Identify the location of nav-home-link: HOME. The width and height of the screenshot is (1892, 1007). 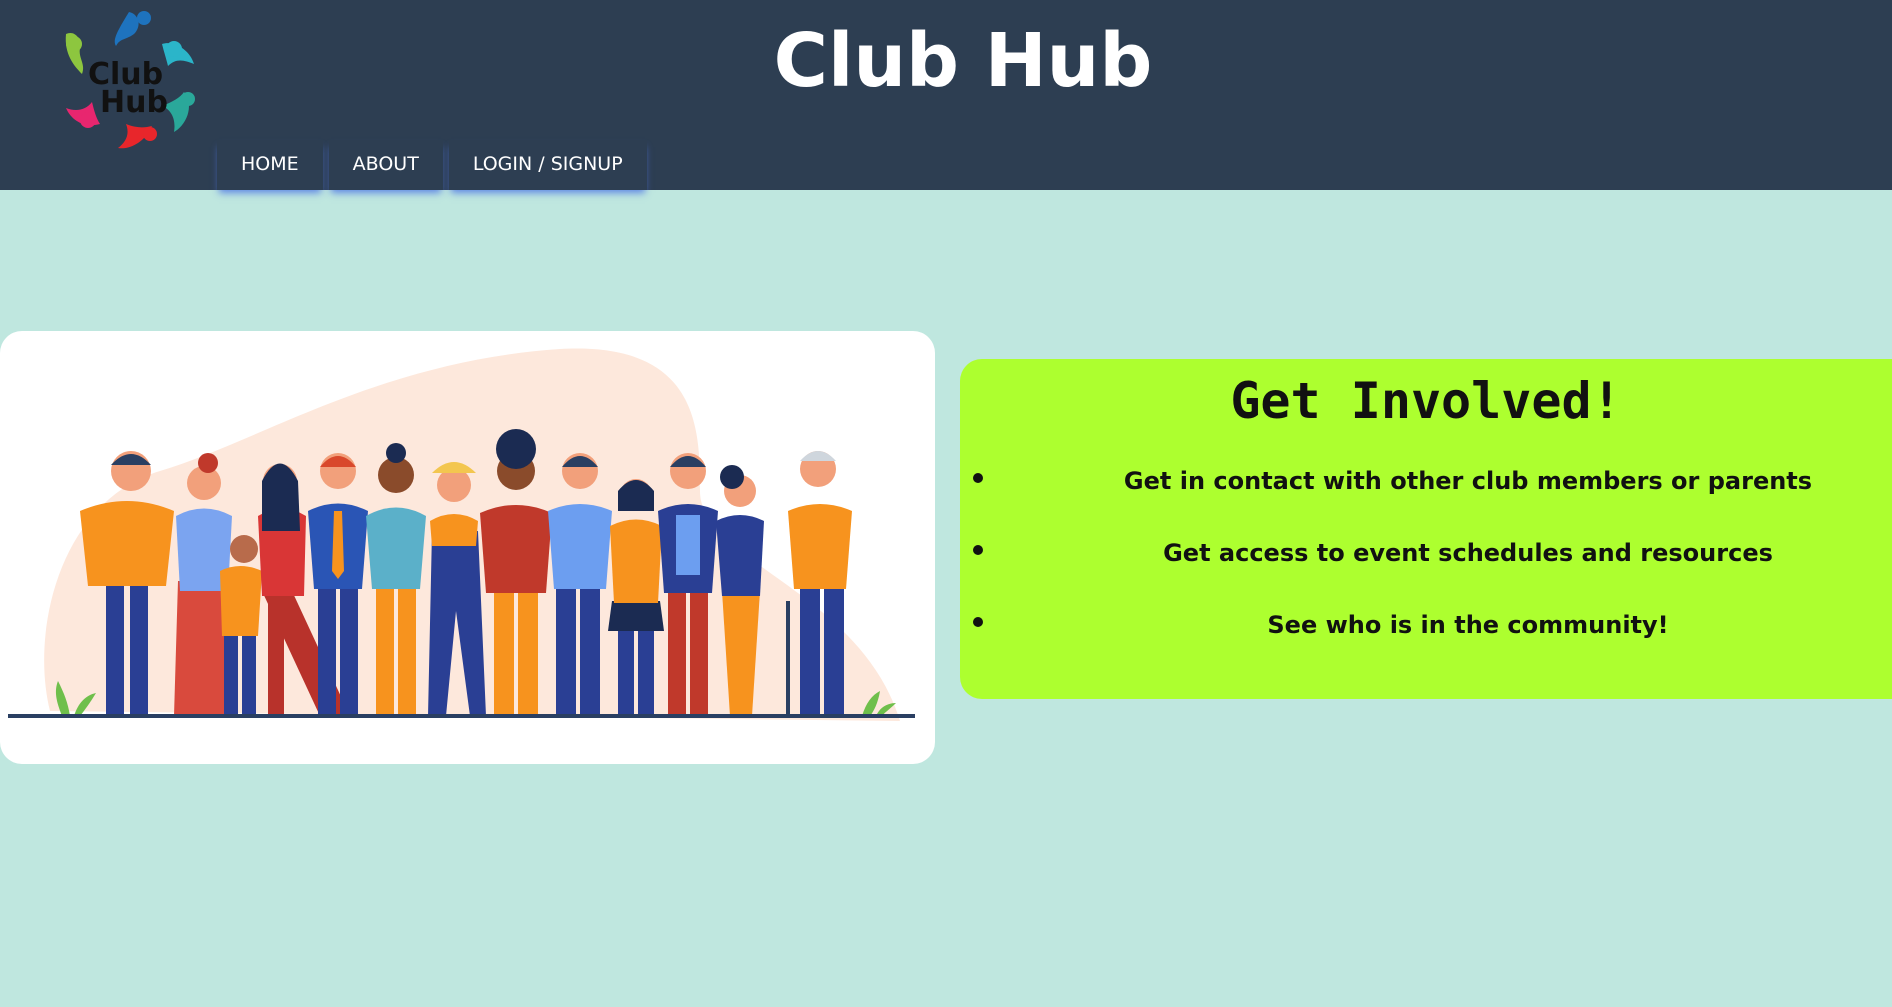
(270, 165).